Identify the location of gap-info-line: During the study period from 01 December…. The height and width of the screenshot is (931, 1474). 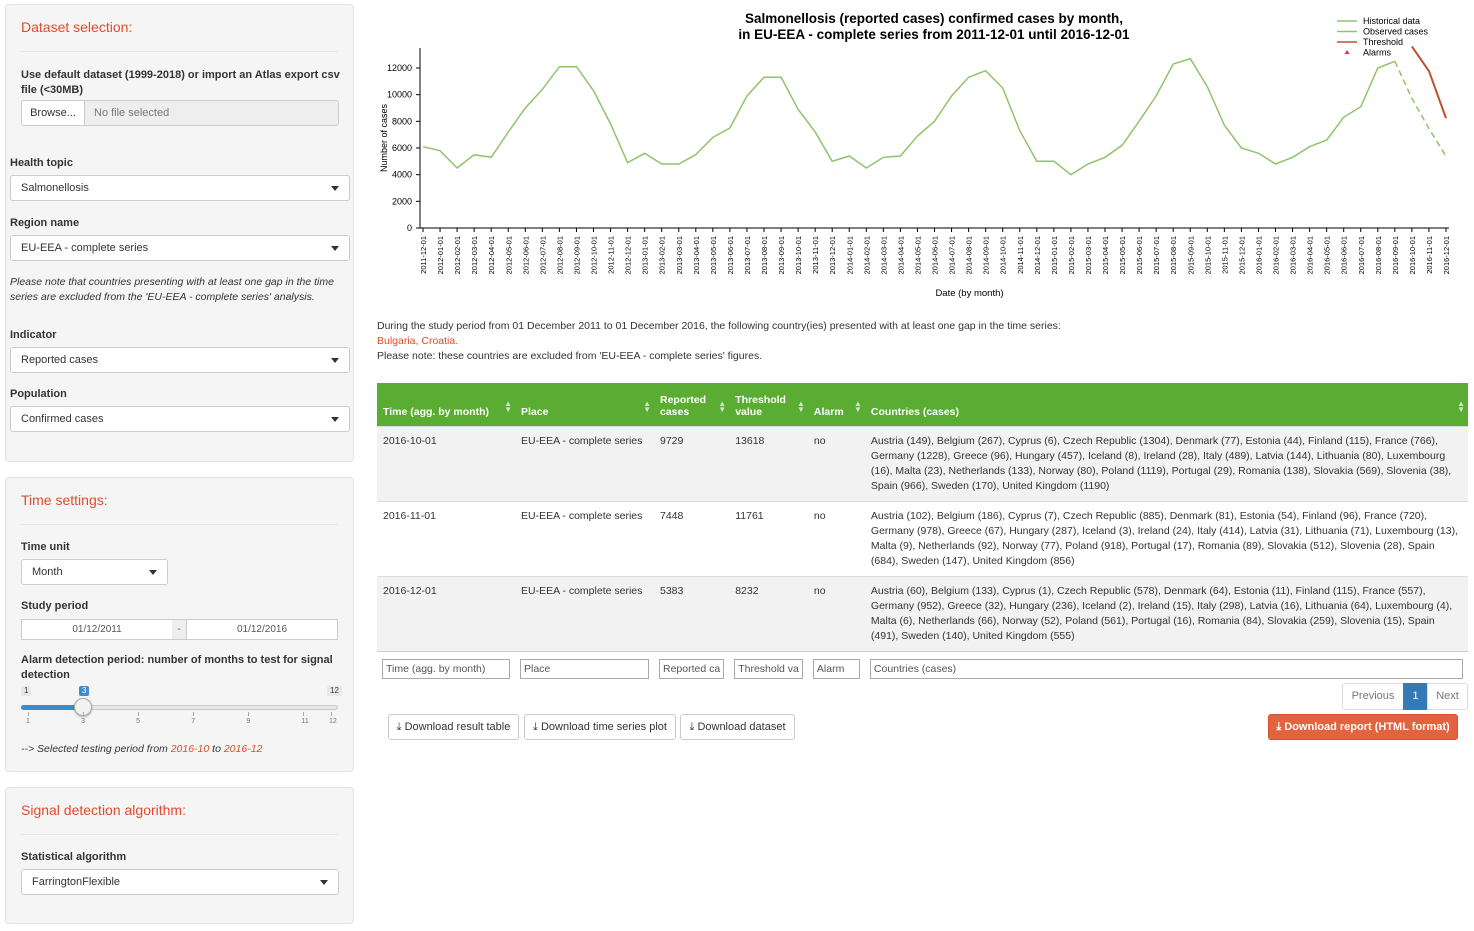
(719, 326).